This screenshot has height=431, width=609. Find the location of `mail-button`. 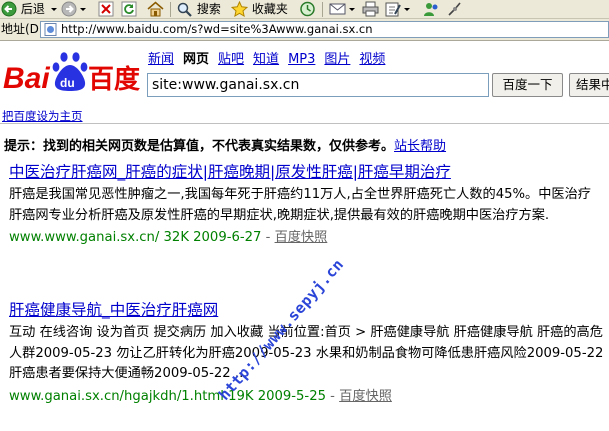

mail-button is located at coordinates (338, 9).